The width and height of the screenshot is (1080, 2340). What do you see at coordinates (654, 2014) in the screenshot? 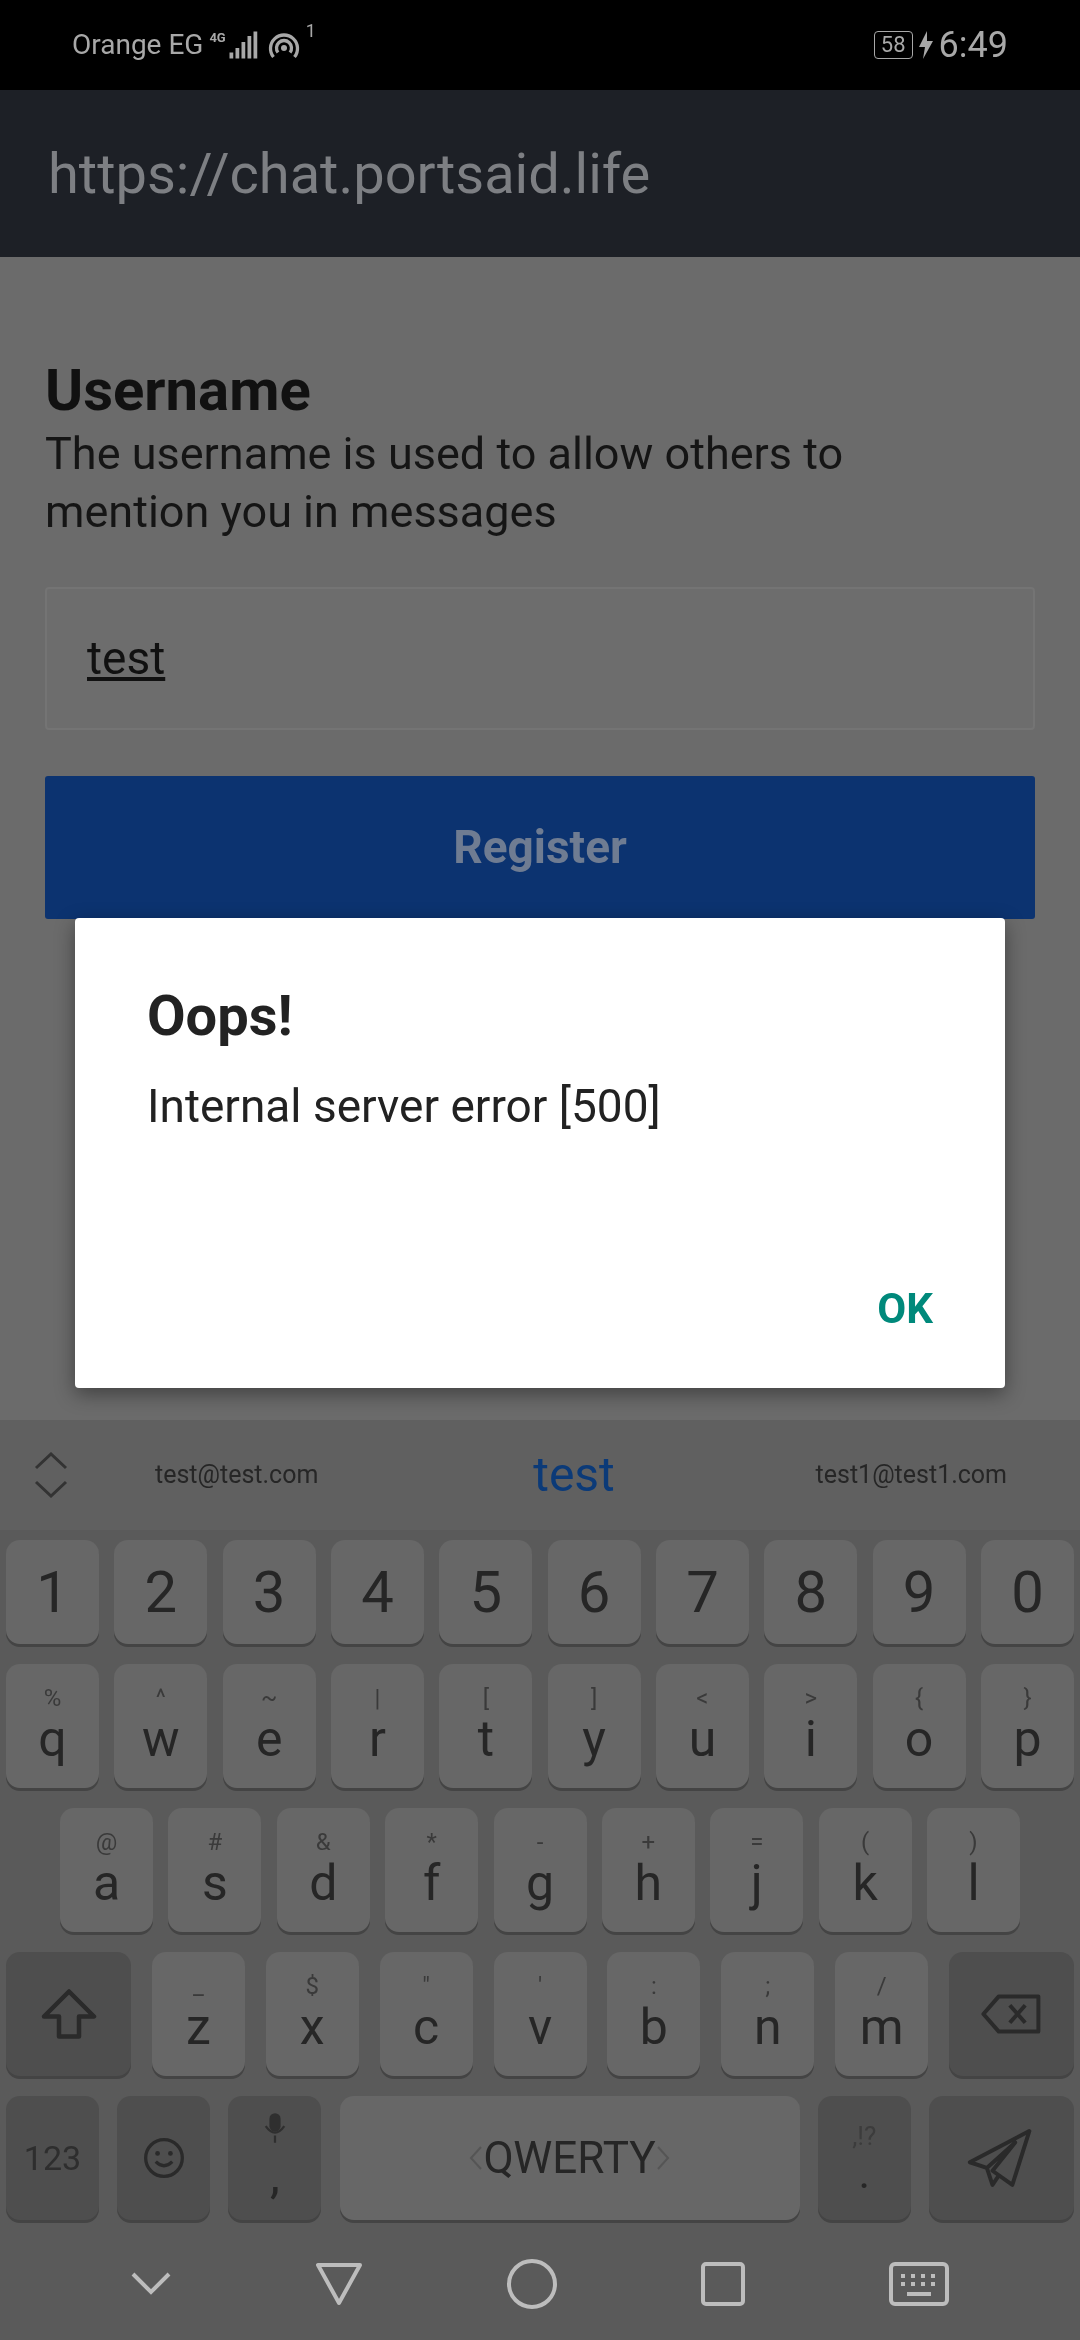
I see `keyboard-key: : b` at bounding box center [654, 2014].